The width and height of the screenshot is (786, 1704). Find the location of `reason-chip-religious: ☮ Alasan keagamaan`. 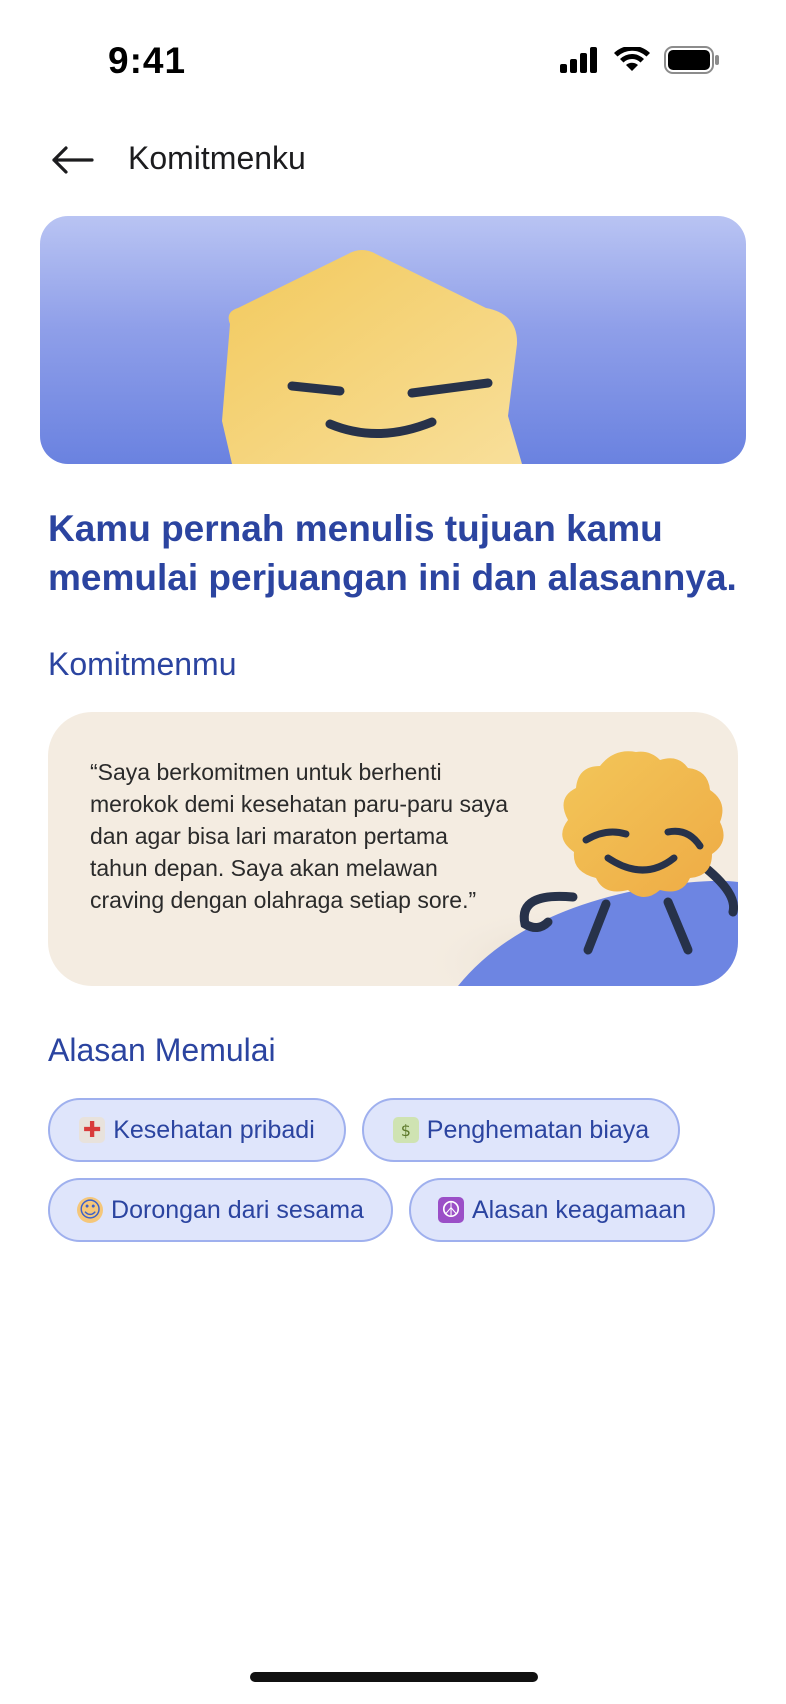

reason-chip-religious: ☮ Alasan keagamaan is located at coordinates (562, 1210).